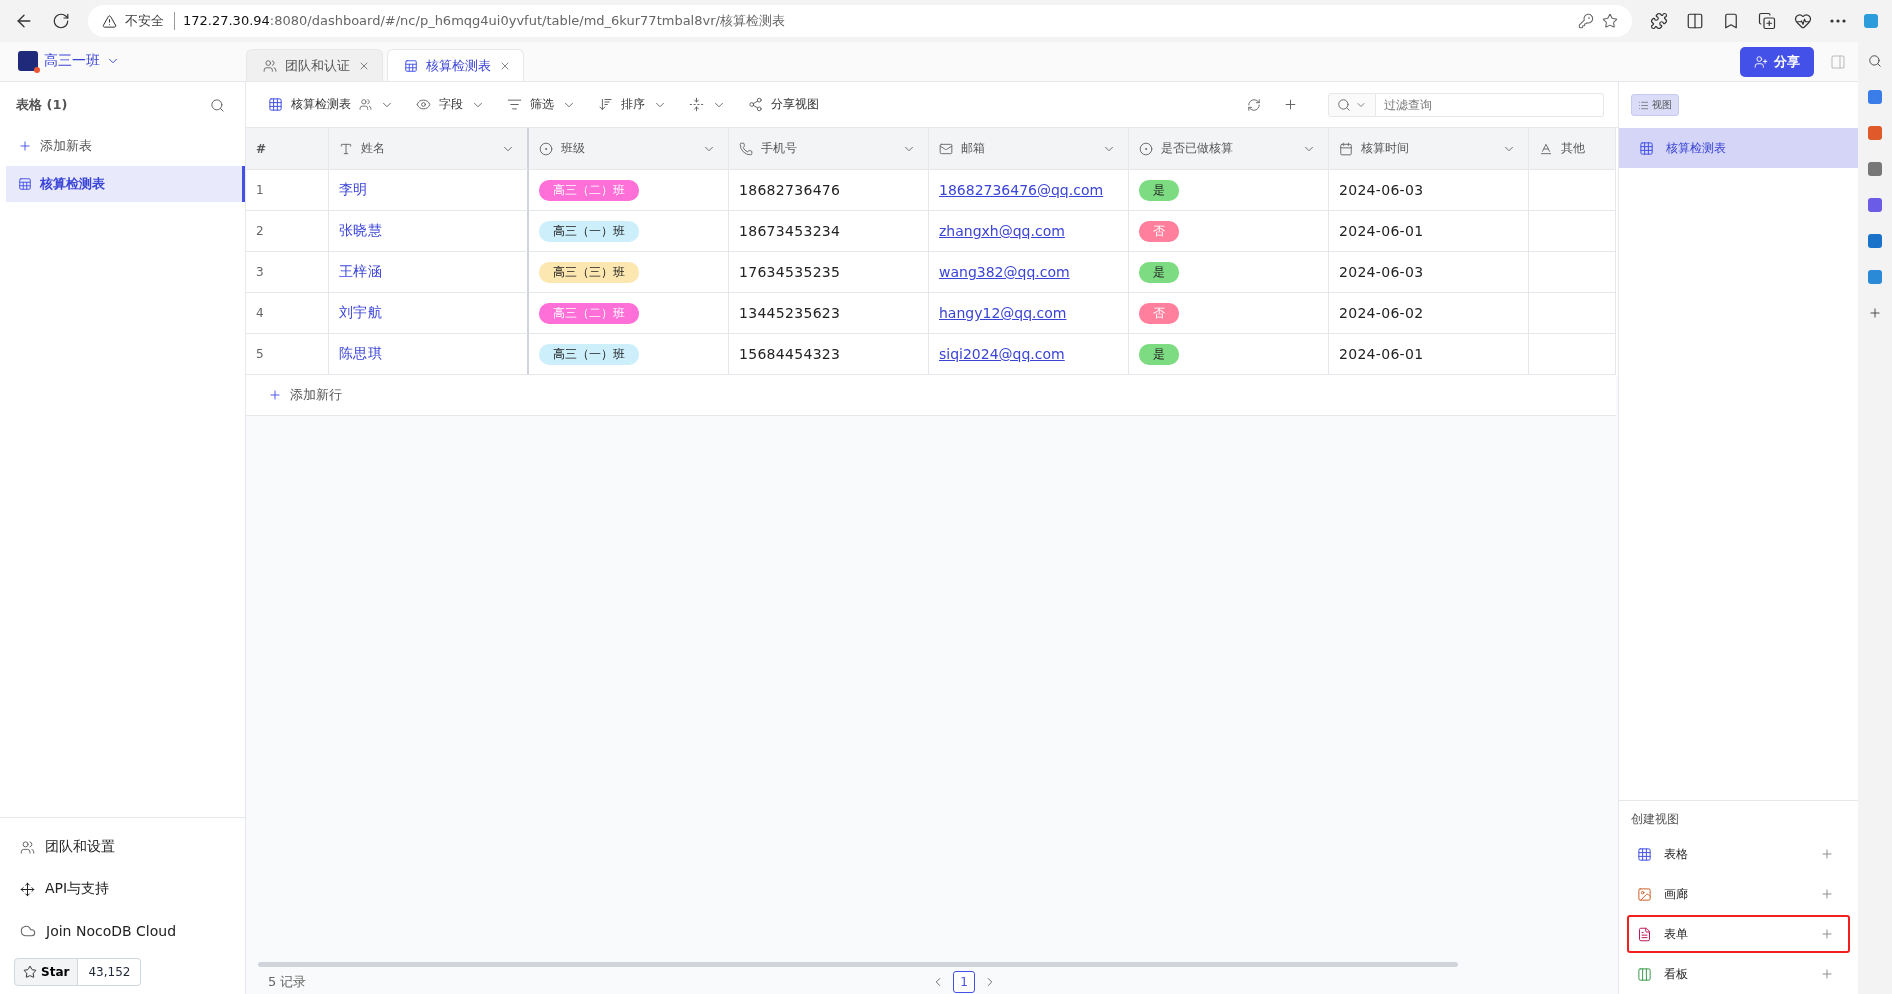  I want to click on email-link: siqi2024@qq.com, so click(1002, 354).